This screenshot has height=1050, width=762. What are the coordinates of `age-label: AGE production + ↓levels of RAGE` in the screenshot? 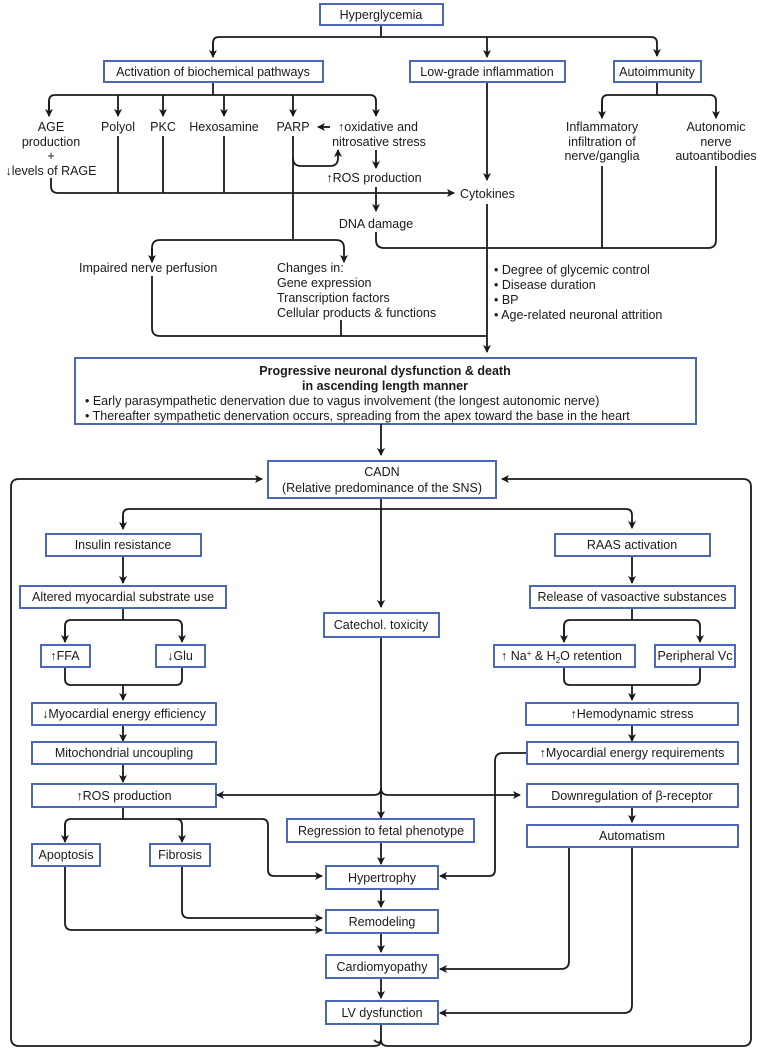 It's located at (50, 149).